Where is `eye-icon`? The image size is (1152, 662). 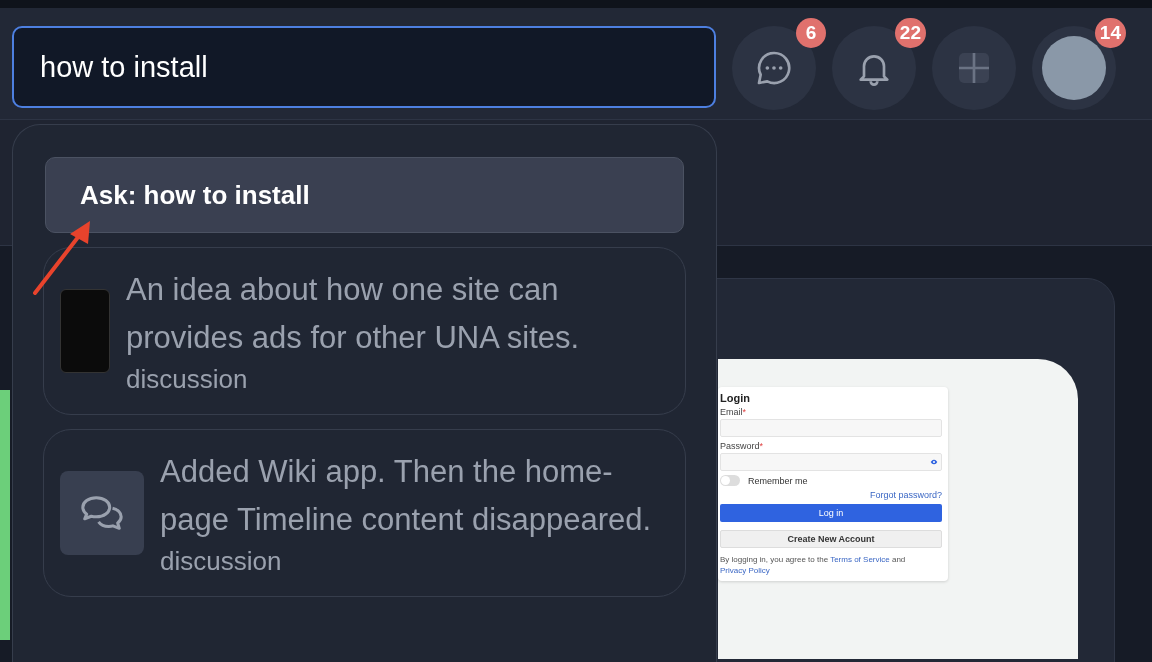
eye-icon is located at coordinates (934, 462).